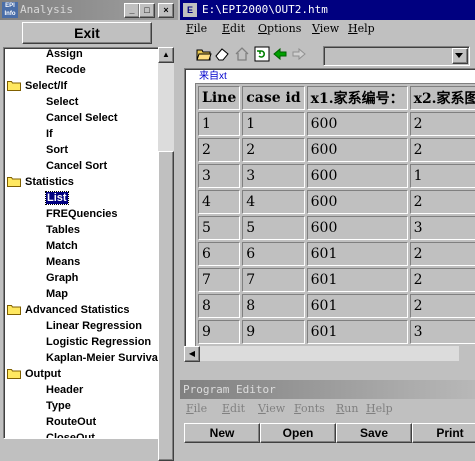  Describe the element at coordinates (196, 408) in the screenshot. I see `editor-menu-file: File` at that location.